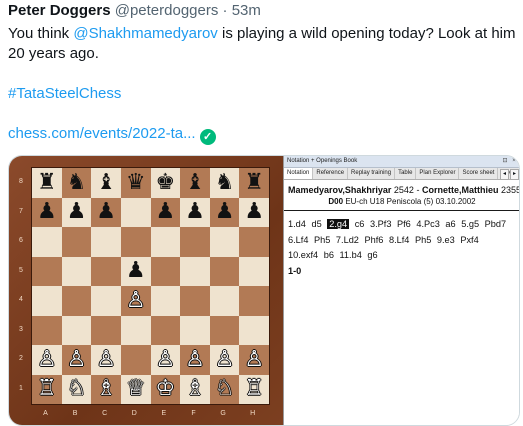  Describe the element at coordinates (316, 224) in the screenshot. I see `move: d5` at that location.